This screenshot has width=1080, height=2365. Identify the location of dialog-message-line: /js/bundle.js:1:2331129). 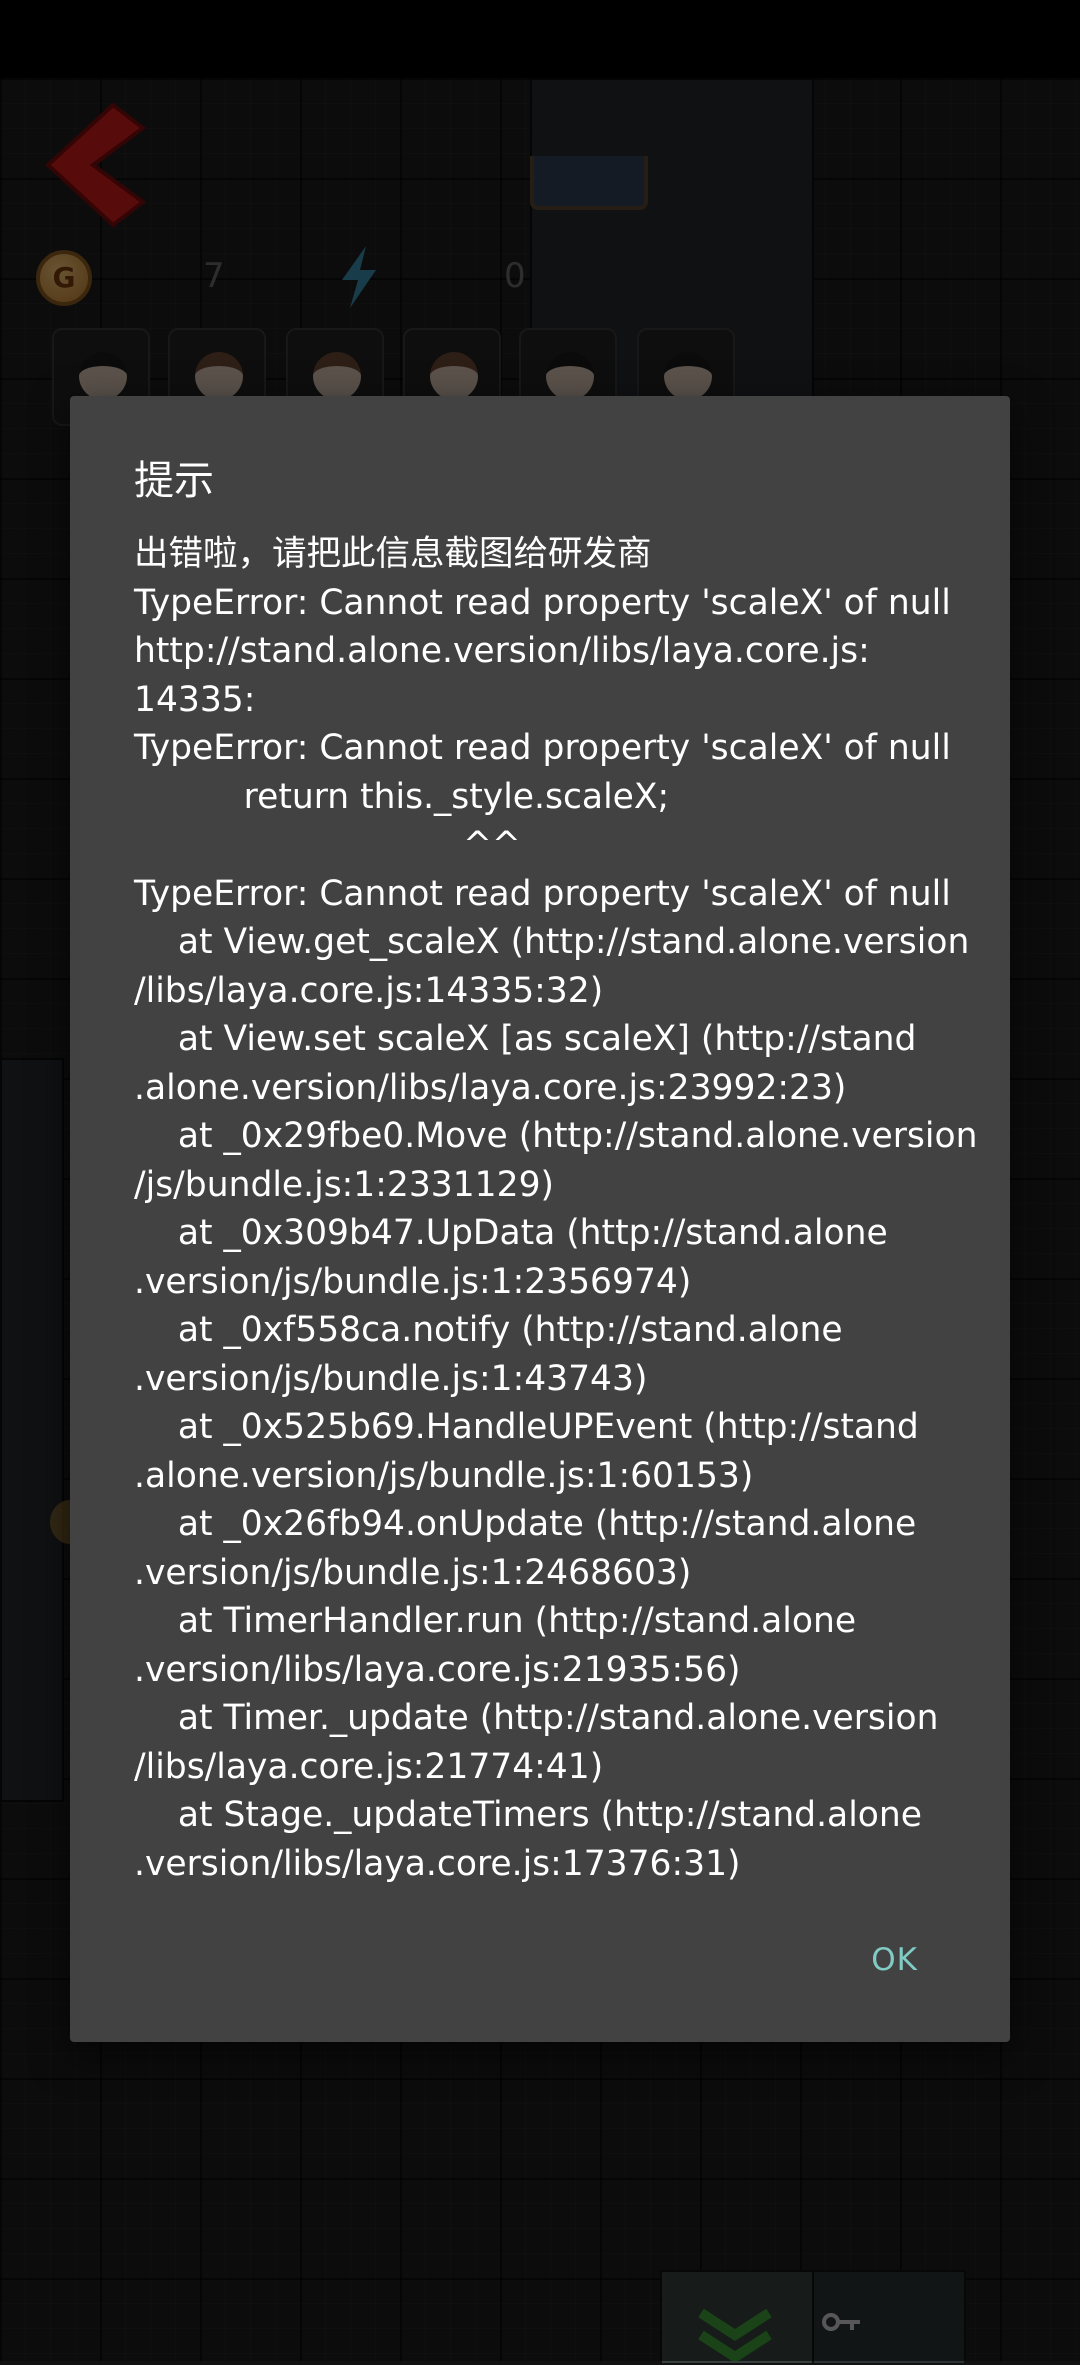
(344, 1184).